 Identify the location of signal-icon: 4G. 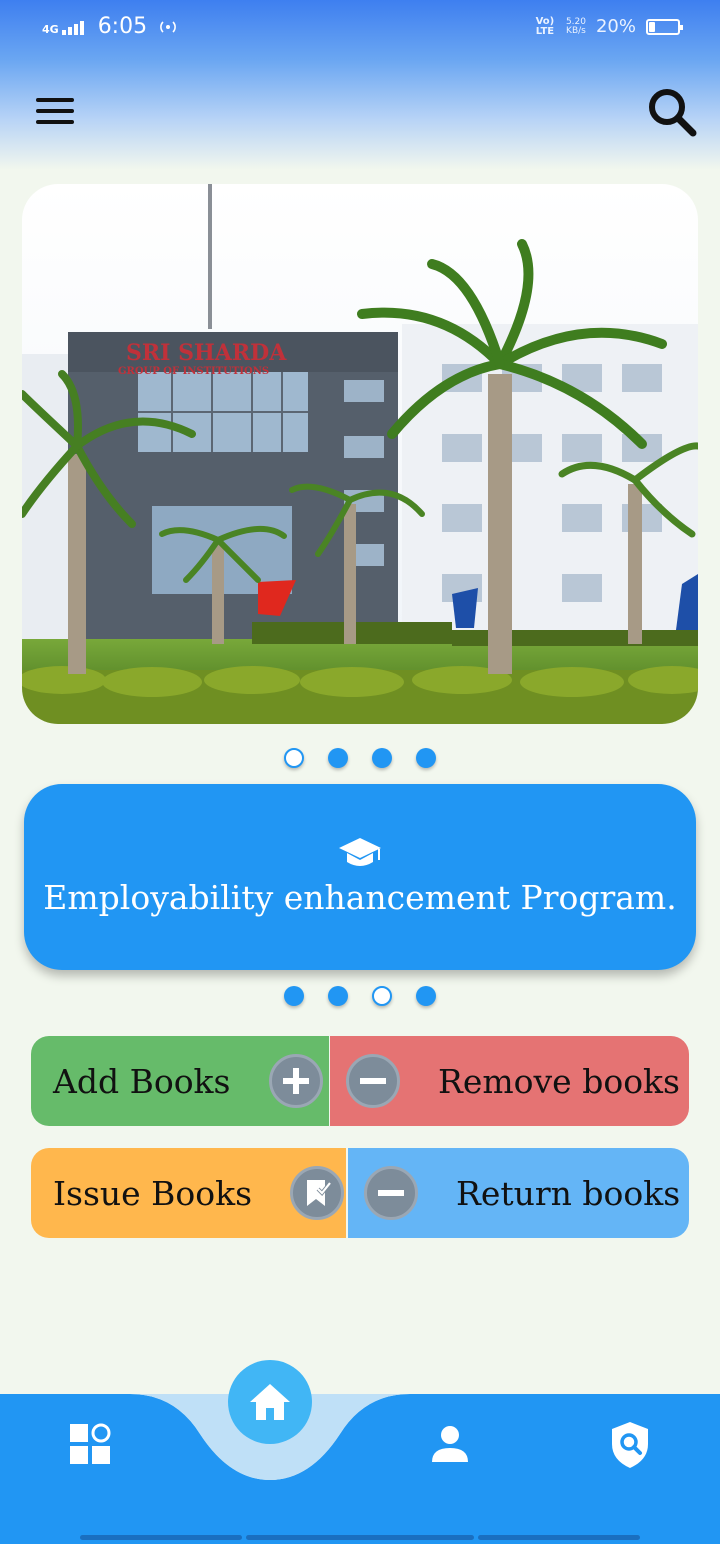
(65, 27).